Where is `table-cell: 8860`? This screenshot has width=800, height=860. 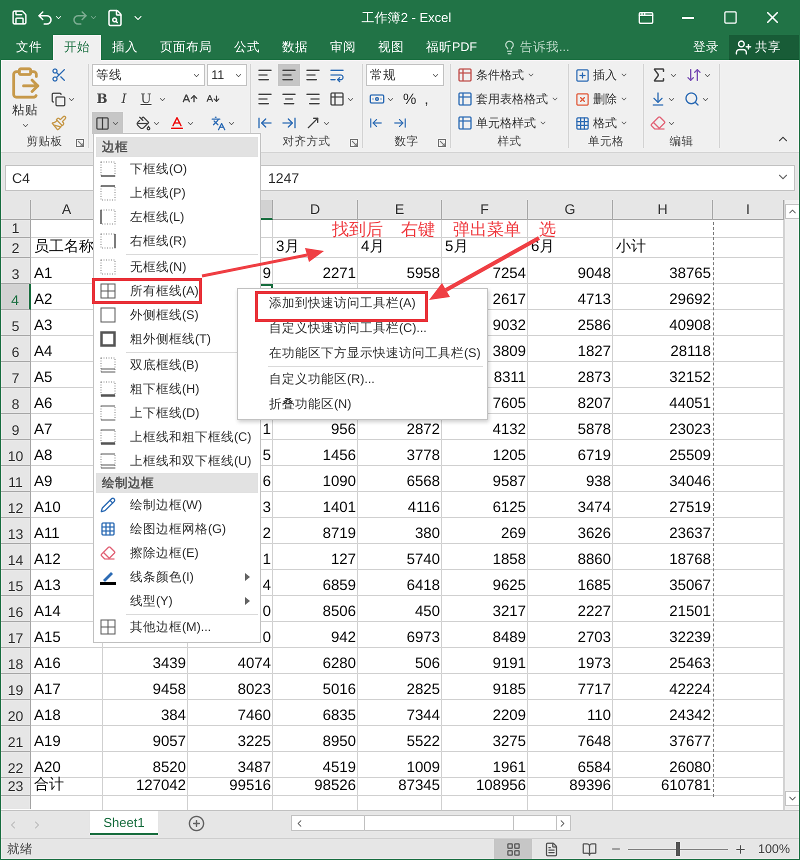
table-cell: 8860 is located at coordinates (594, 559).